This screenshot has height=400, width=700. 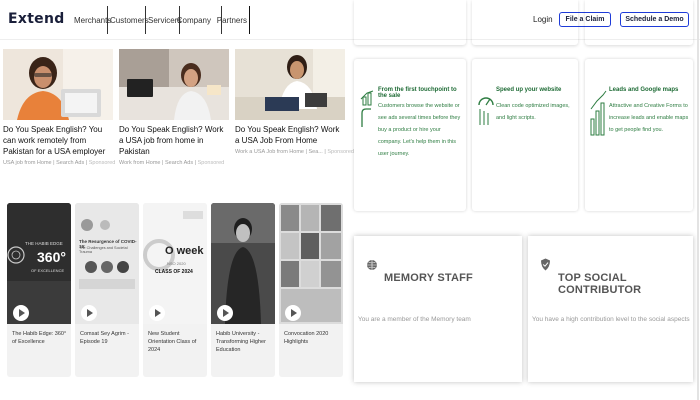 I want to click on badge-title: TOP SOCIAL CONTRIBUTOR, so click(x=600, y=284).